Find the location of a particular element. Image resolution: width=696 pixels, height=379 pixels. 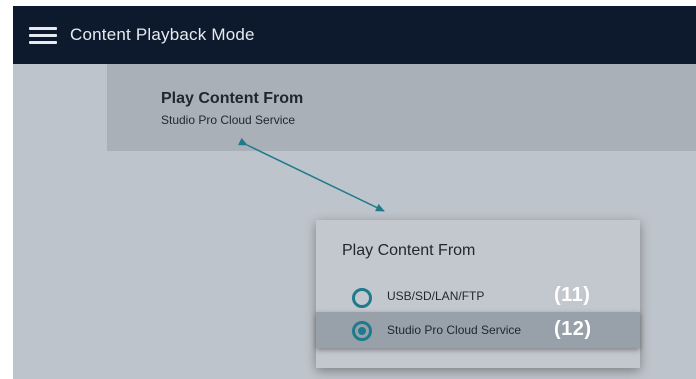

radio-dot-icon is located at coordinates (362, 331).